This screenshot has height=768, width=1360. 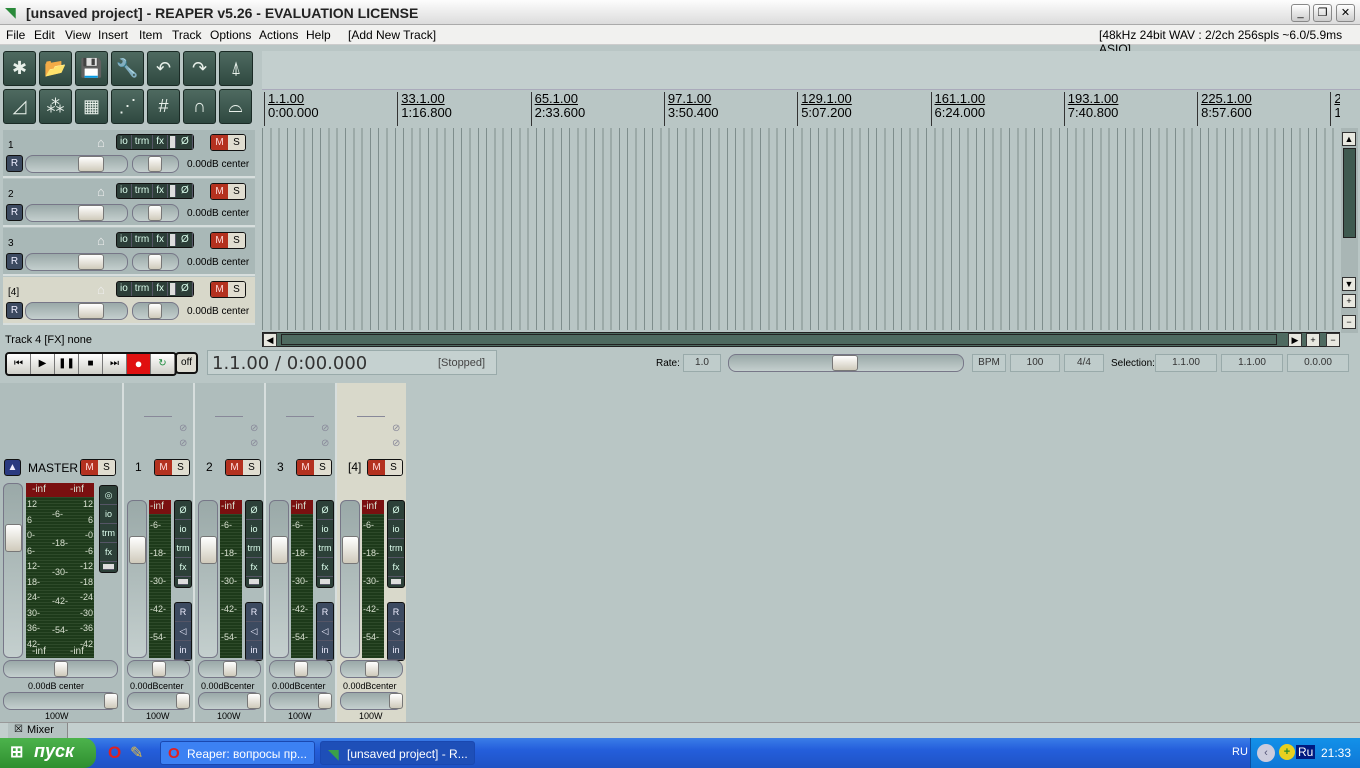 I want to click on folder-icon: ⌂, so click(x=101, y=289).